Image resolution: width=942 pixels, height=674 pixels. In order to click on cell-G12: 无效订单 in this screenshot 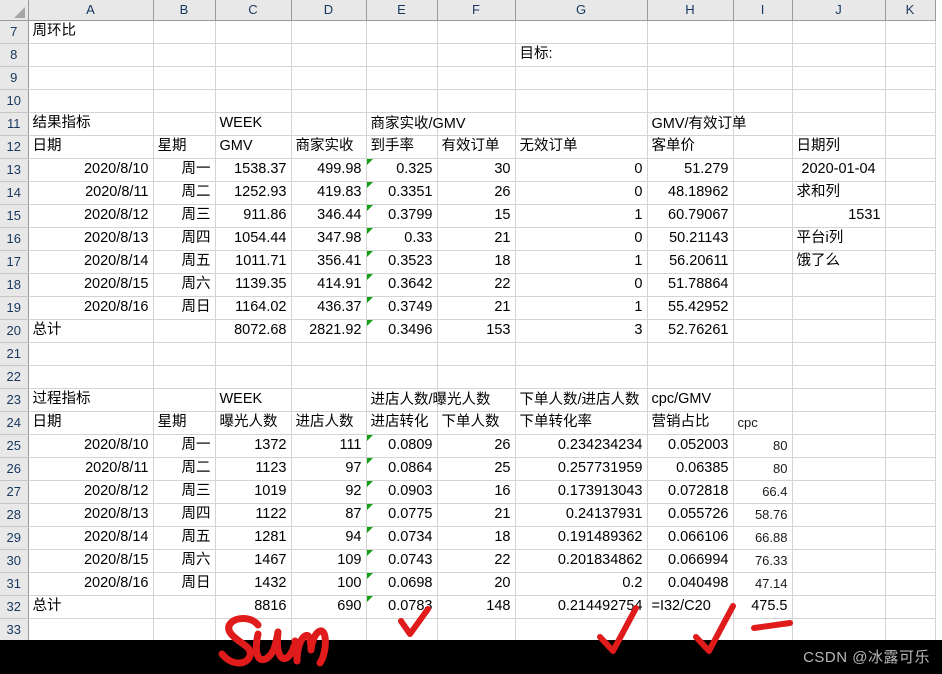, I will do `click(581, 147)`.